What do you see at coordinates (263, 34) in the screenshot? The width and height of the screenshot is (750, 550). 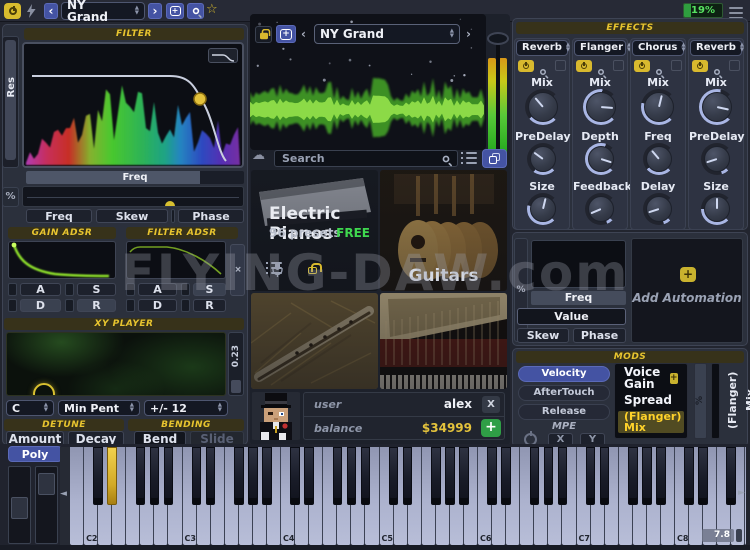 I see `lock-button` at bounding box center [263, 34].